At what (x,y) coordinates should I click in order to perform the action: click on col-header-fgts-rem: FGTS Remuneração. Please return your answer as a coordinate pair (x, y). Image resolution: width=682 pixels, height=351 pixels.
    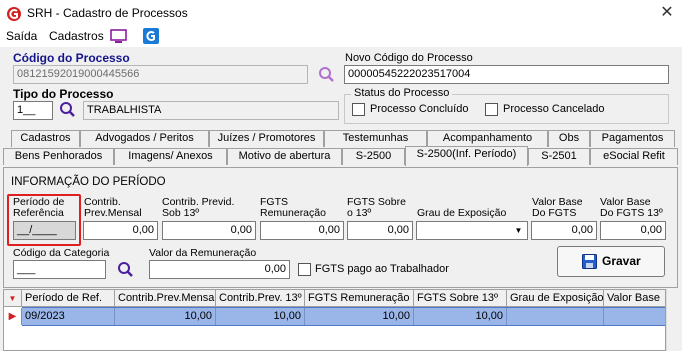
    Looking at the image, I should click on (359, 298).